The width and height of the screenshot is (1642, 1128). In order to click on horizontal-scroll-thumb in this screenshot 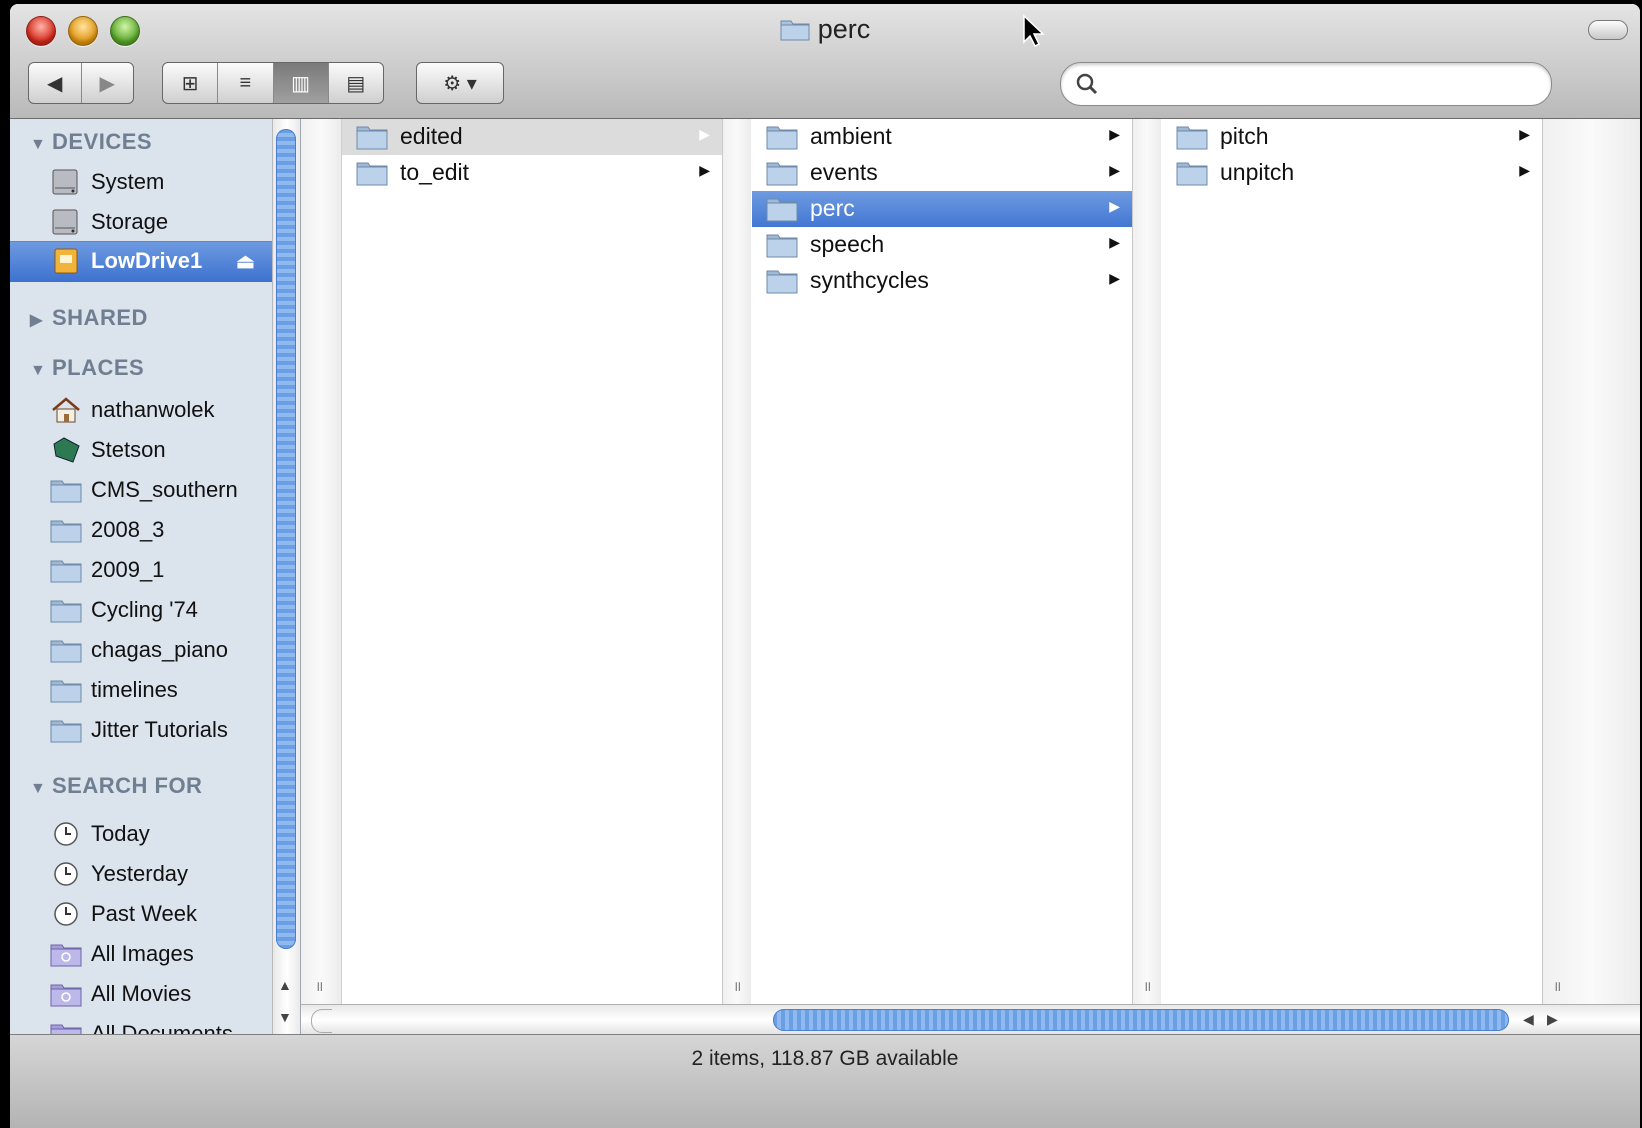, I will do `click(1141, 1020)`.